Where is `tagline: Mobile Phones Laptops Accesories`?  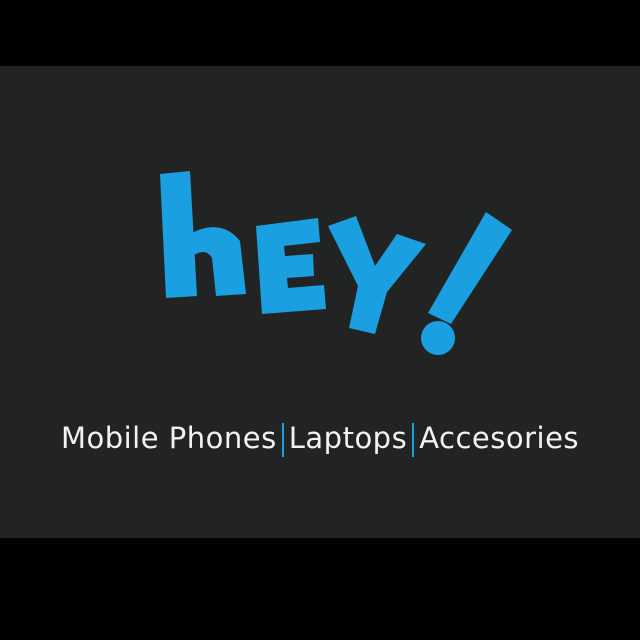
tagline: Mobile Phones Laptops Accesories is located at coordinates (320, 438).